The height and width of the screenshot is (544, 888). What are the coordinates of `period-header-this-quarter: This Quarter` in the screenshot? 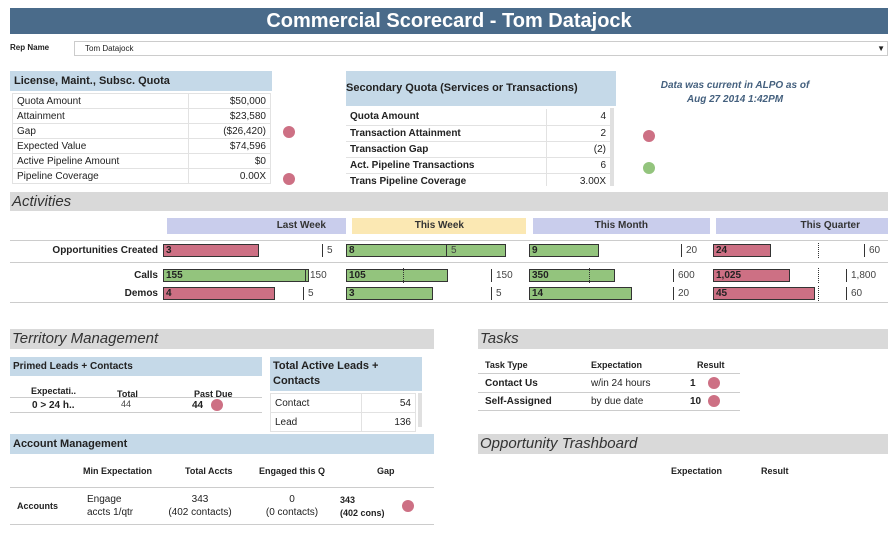 It's located at (802, 226).